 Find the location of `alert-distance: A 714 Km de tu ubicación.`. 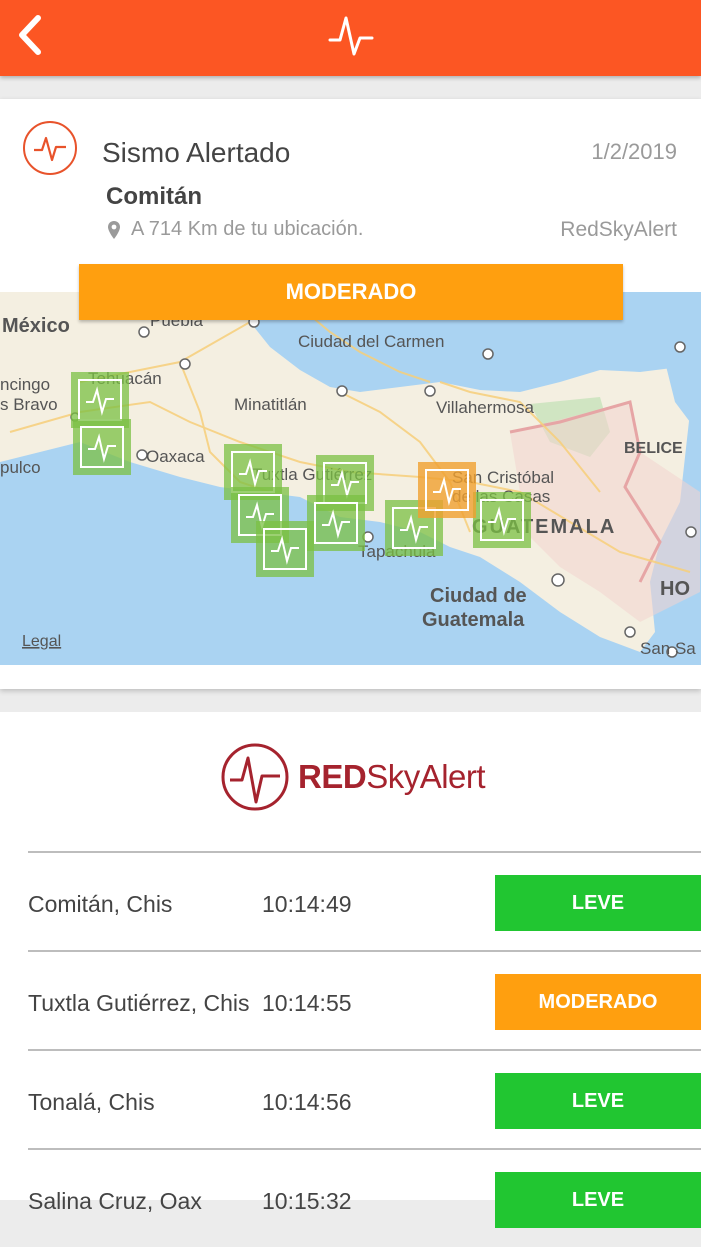

alert-distance: A 714 Km de tu ubicación. is located at coordinates (235, 229).